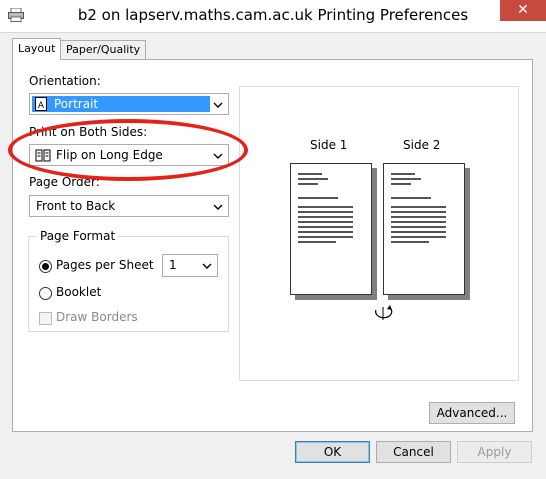 This screenshot has height=479, width=546. What do you see at coordinates (331, 229) in the screenshot?
I see `preview-page-side1` at bounding box center [331, 229].